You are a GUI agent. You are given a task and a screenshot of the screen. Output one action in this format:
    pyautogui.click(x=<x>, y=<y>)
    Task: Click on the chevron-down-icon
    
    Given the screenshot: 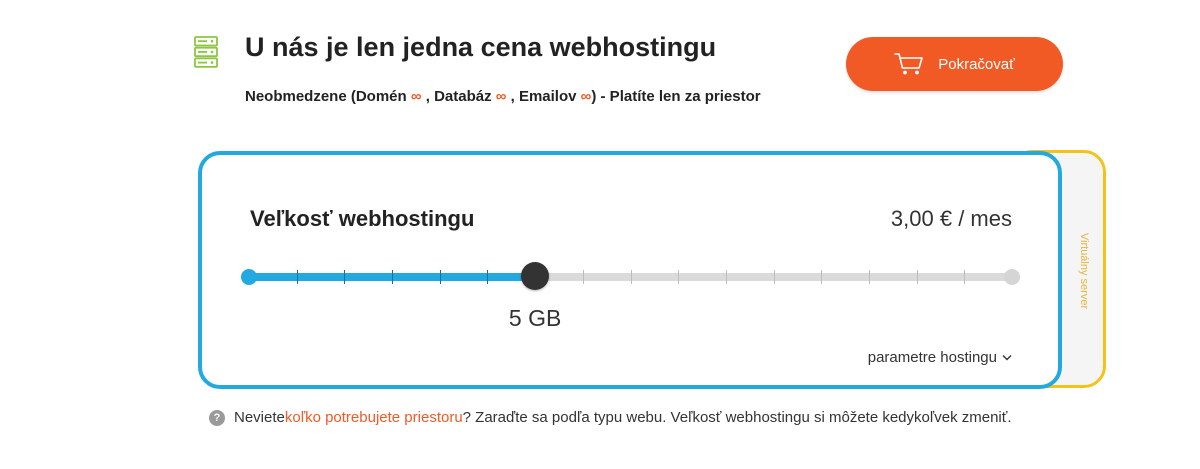 What is the action you would take?
    pyautogui.click(x=1007, y=358)
    